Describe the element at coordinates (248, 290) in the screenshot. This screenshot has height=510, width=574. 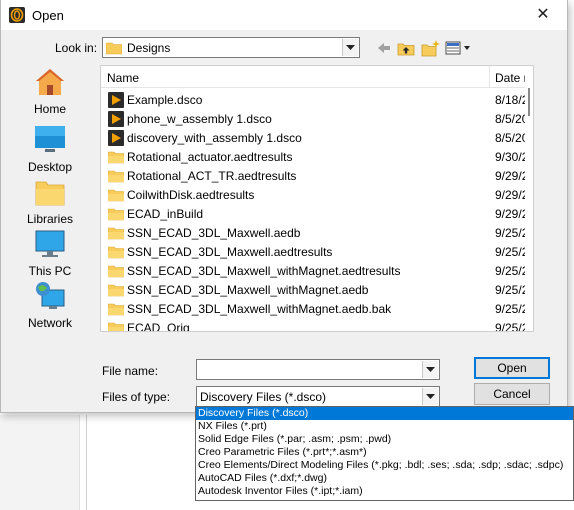
I see `file-name: SSN_ECAD_3DL_Maxwell_withMagnet.aedb` at that location.